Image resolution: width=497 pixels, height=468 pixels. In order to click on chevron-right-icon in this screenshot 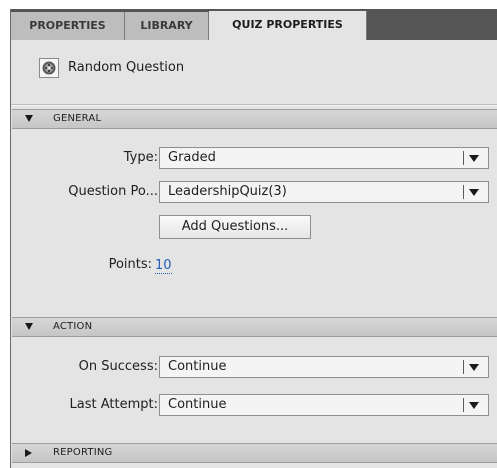, I will do `click(28, 453)`.